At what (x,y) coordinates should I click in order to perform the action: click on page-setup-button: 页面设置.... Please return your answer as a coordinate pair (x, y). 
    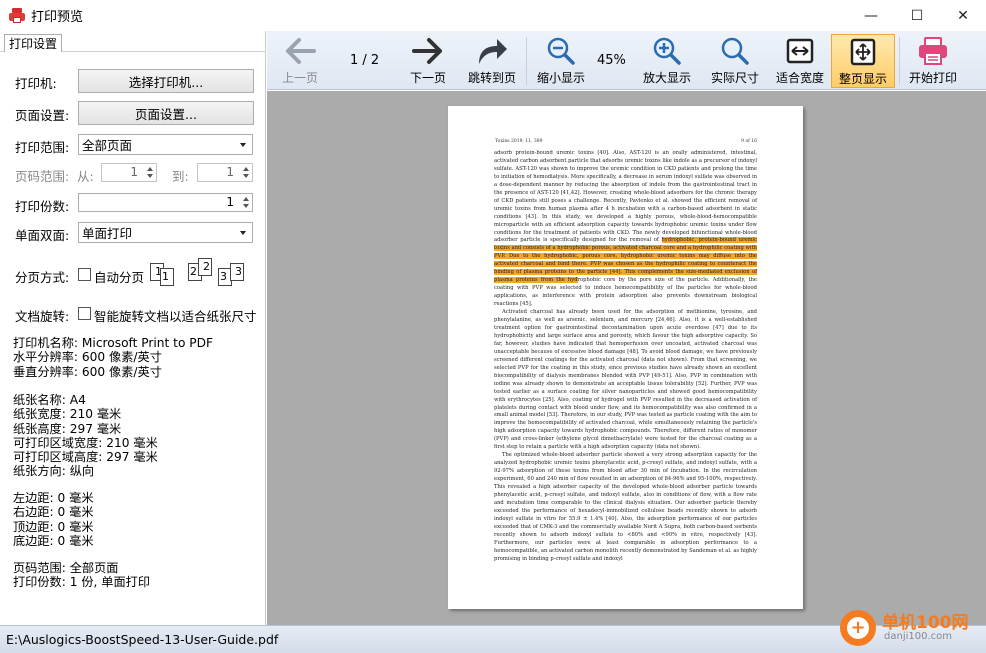
    Looking at the image, I should click on (166, 113).